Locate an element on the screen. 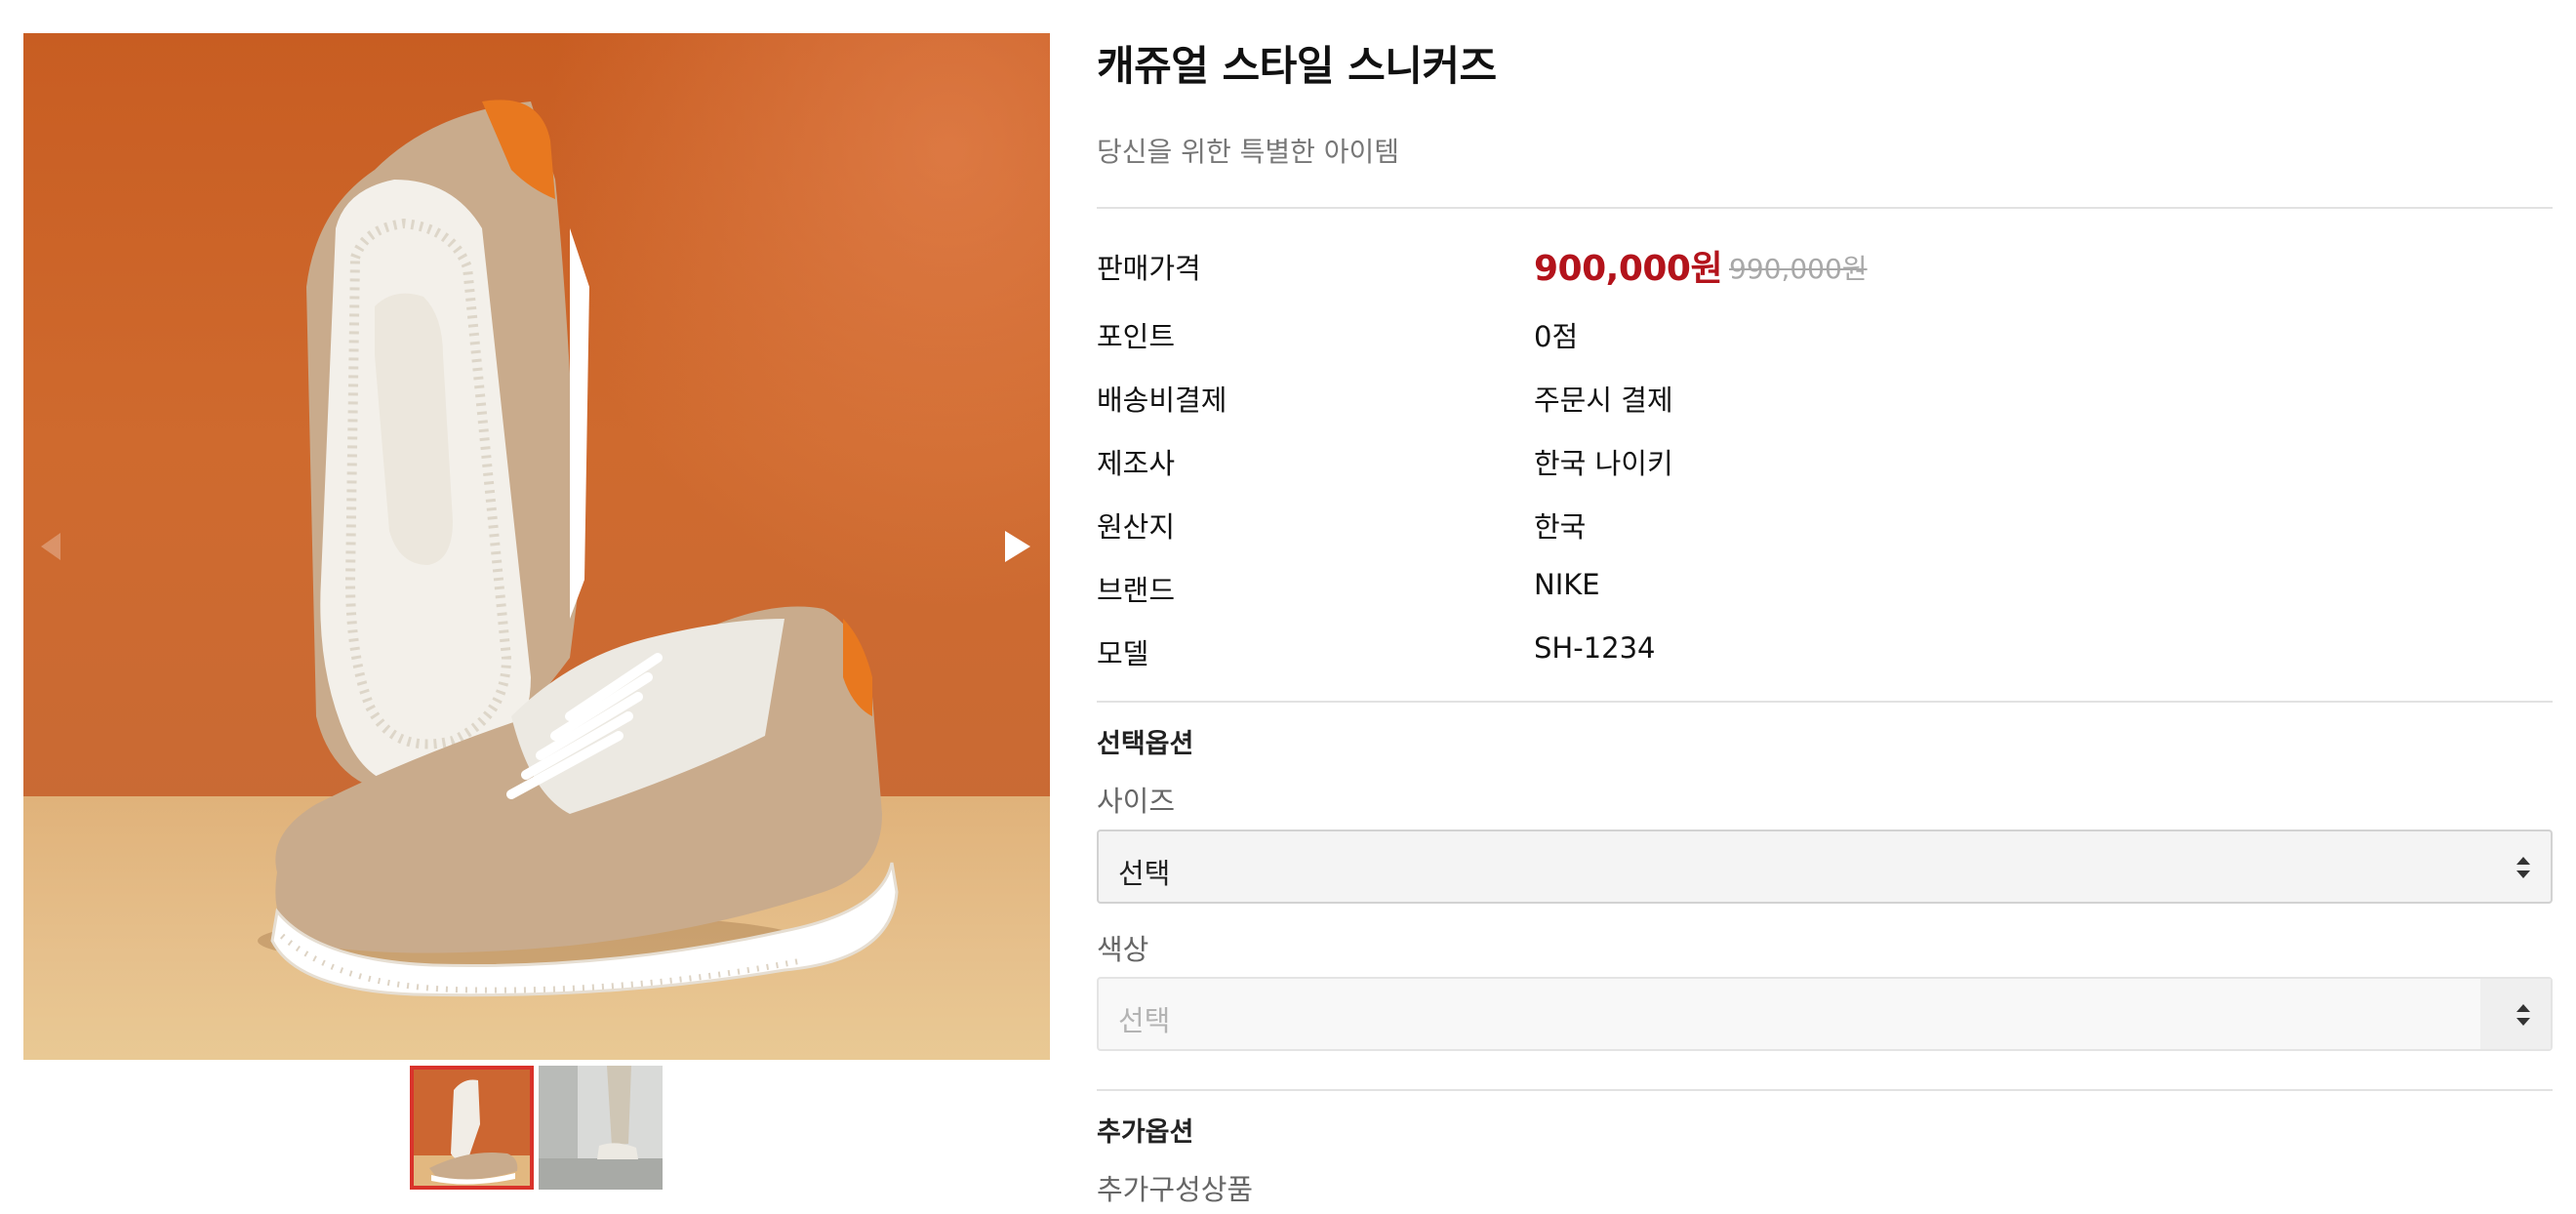 Image resolution: width=2576 pixels, height=1214 pixels. info-label: 모델 is located at coordinates (1123, 653).